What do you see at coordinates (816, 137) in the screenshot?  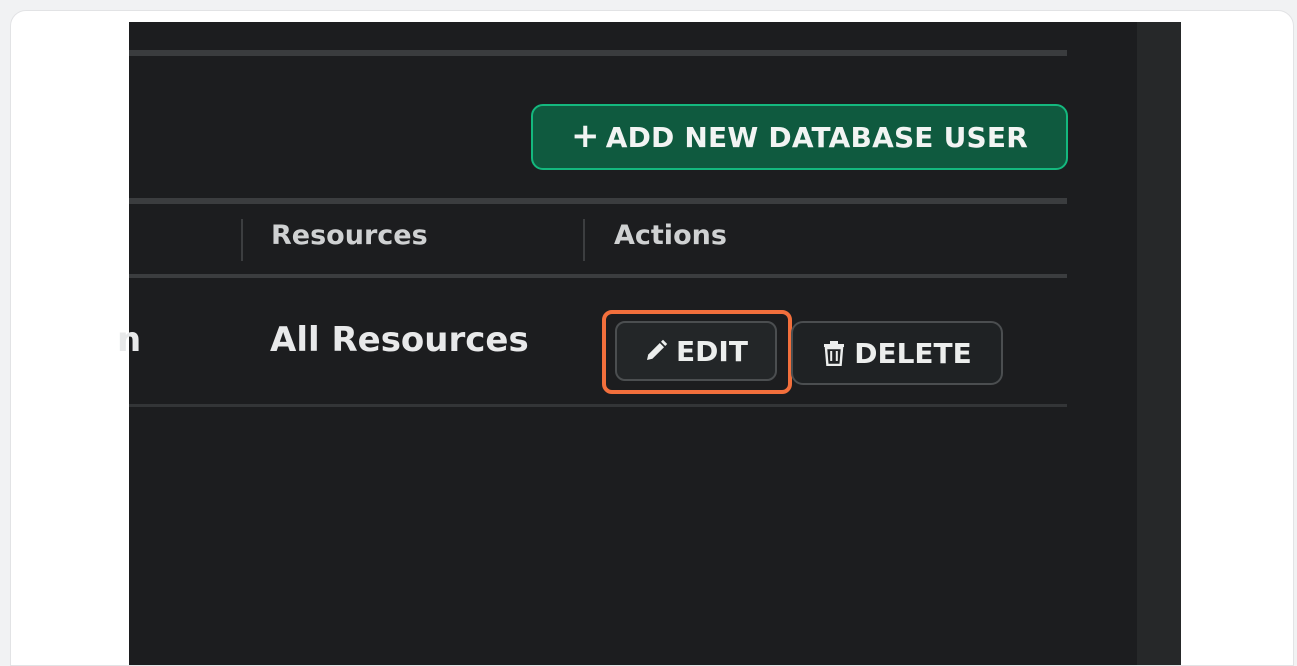 I see `add-database-user-label: ADD NEW DATABASE USER` at bounding box center [816, 137].